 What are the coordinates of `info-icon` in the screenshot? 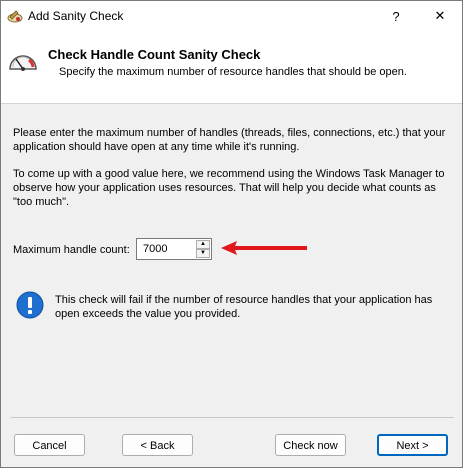 It's located at (30, 305).